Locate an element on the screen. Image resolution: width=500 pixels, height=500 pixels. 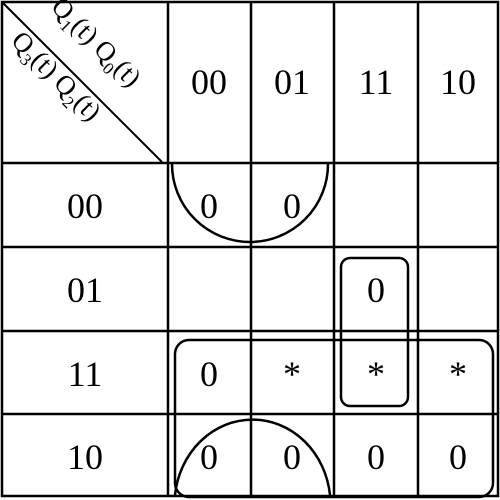
cell-r2-c3: * is located at coordinates (458, 374).